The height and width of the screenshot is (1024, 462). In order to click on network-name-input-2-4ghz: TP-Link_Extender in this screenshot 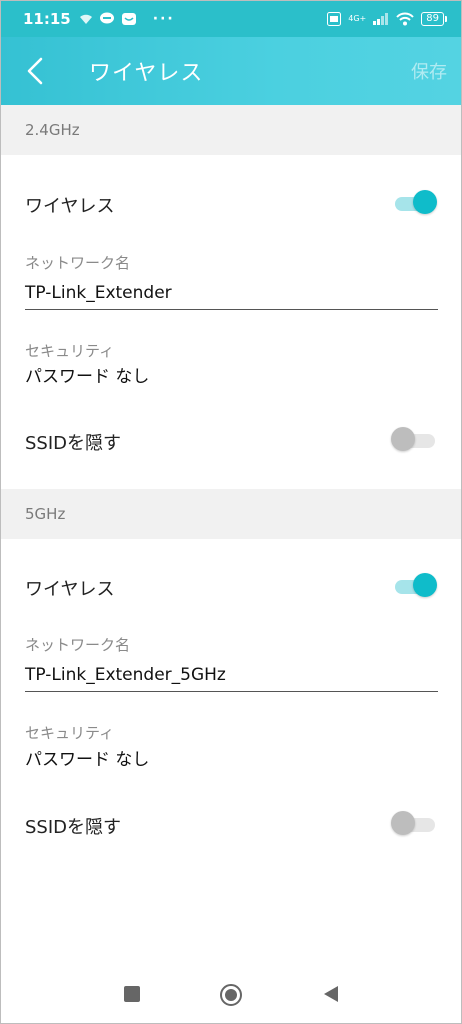, I will do `click(98, 293)`.